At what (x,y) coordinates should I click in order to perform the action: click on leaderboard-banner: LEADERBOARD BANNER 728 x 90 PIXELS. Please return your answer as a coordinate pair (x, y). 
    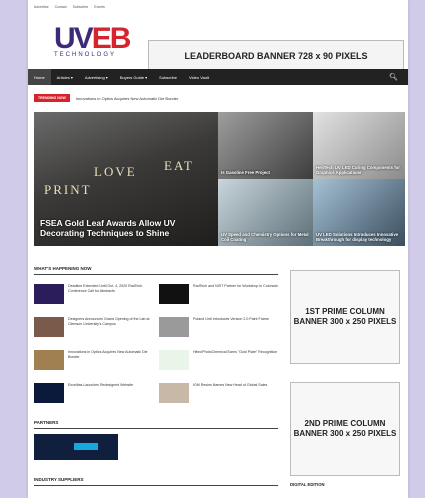
    Looking at the image, I should click on (276, 56).